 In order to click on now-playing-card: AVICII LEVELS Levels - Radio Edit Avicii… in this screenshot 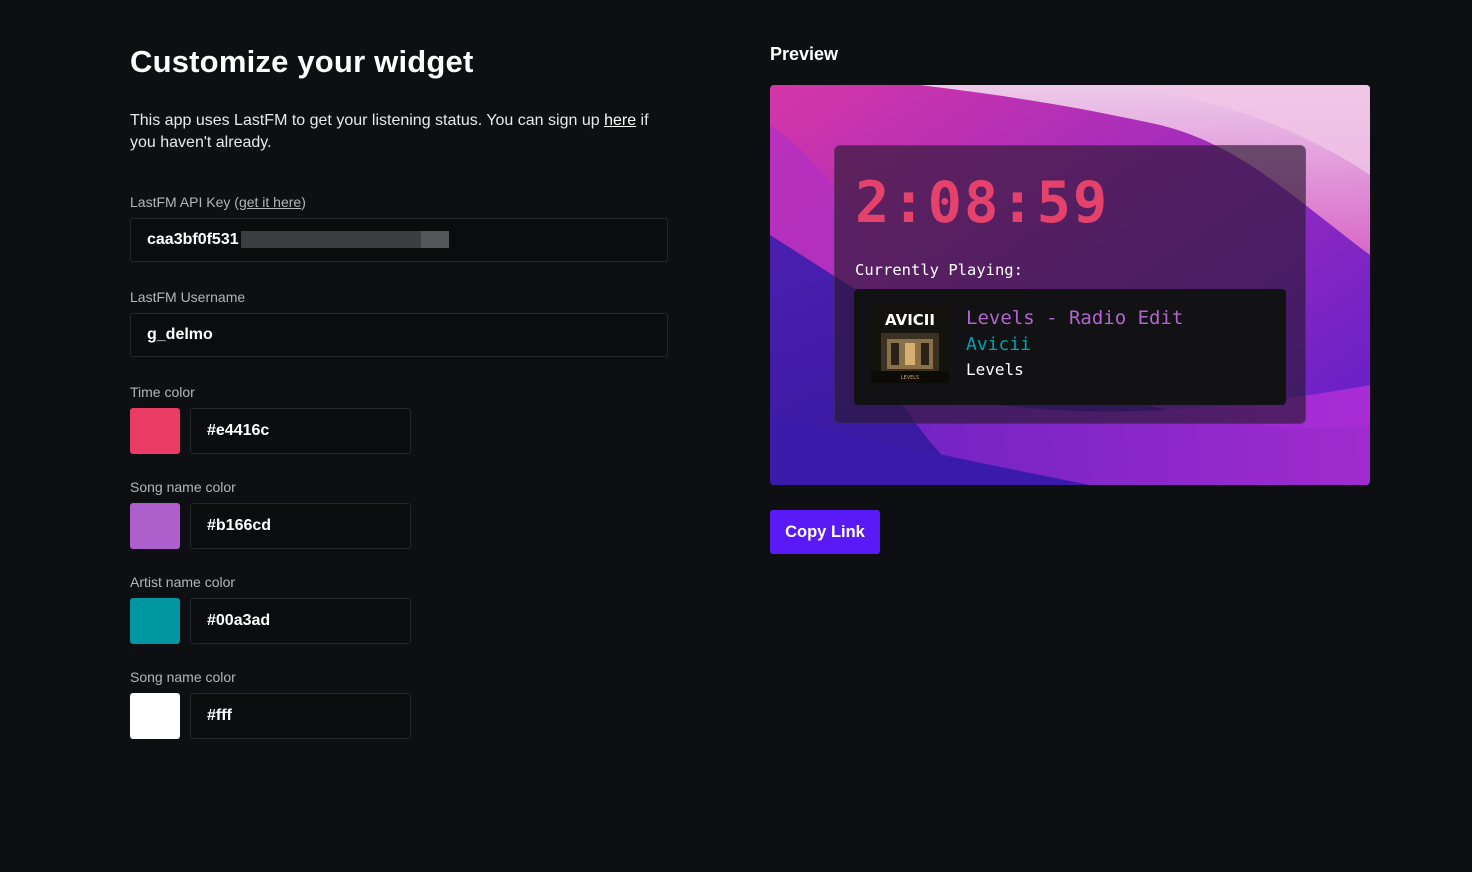, I will do `click(1070, 347)`.